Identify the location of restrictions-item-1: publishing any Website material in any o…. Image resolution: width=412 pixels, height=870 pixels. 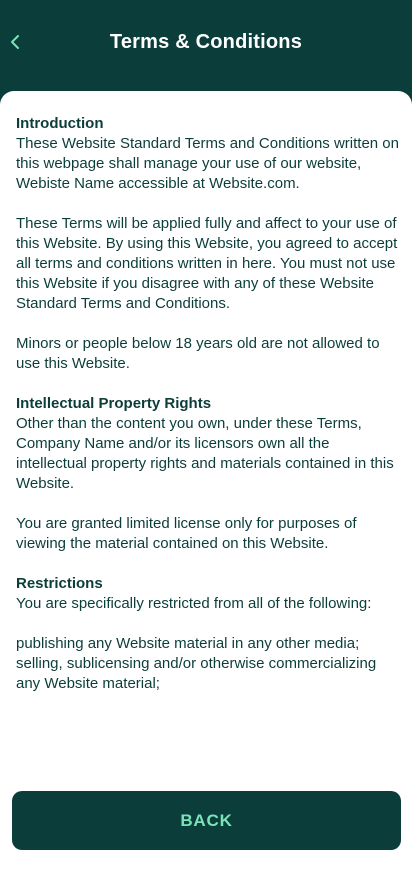
(188, 643).